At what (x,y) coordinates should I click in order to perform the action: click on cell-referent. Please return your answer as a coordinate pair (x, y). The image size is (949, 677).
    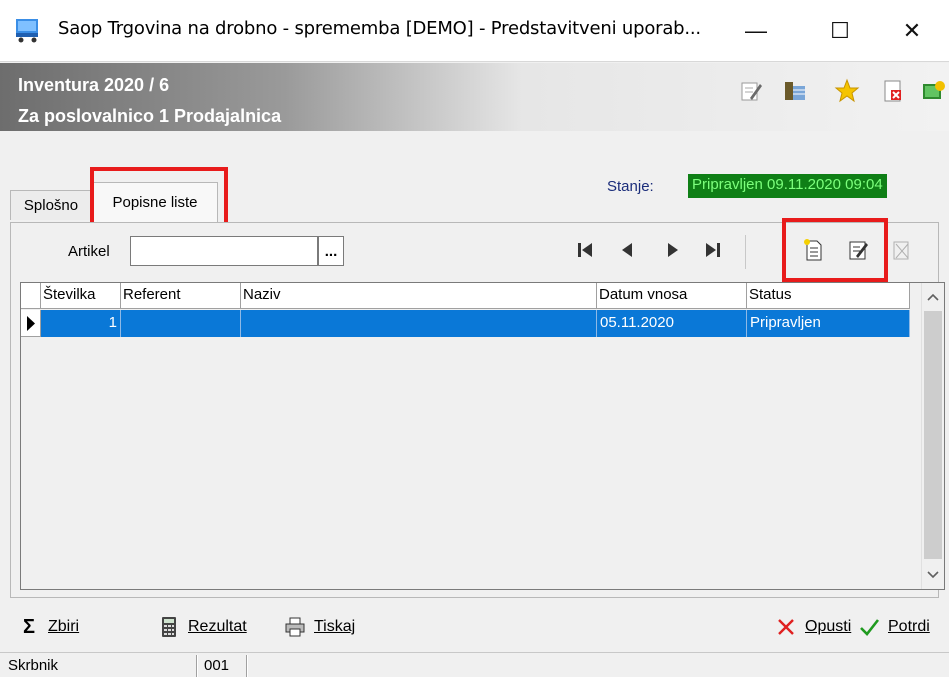
    Looking at the image, I should click on (181, 323).